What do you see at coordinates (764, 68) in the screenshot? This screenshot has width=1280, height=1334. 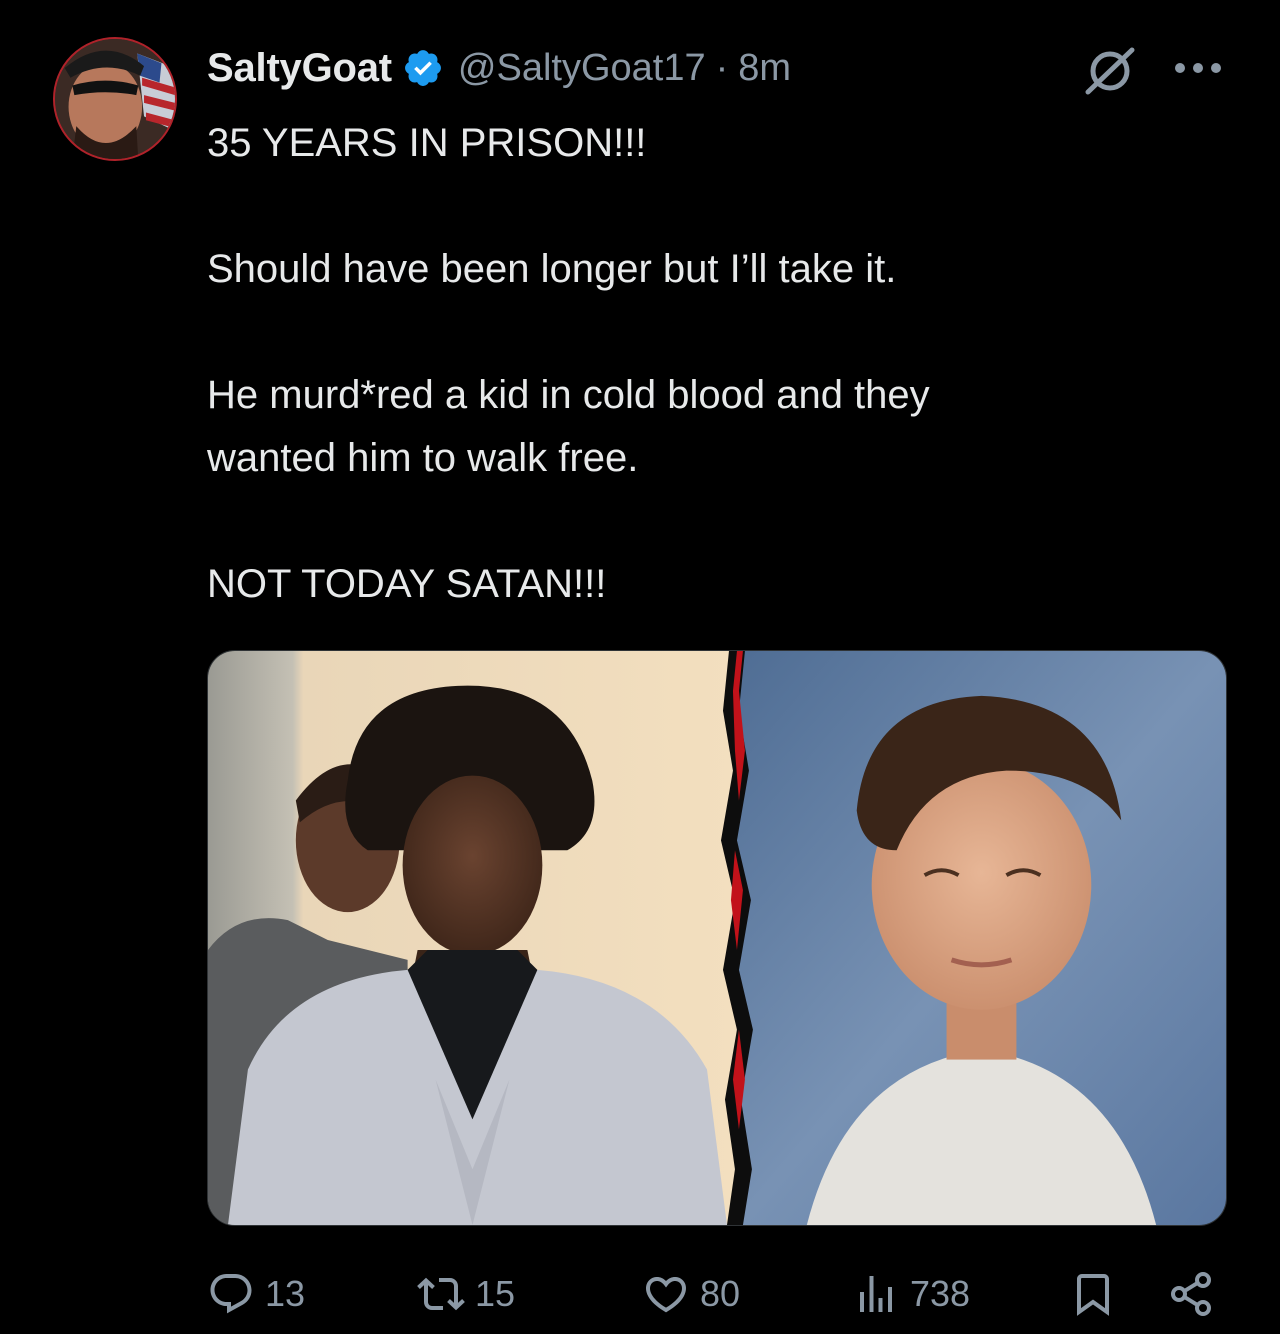 I see `tweet-timestamp: 8m` at bounding box center [764, 68].